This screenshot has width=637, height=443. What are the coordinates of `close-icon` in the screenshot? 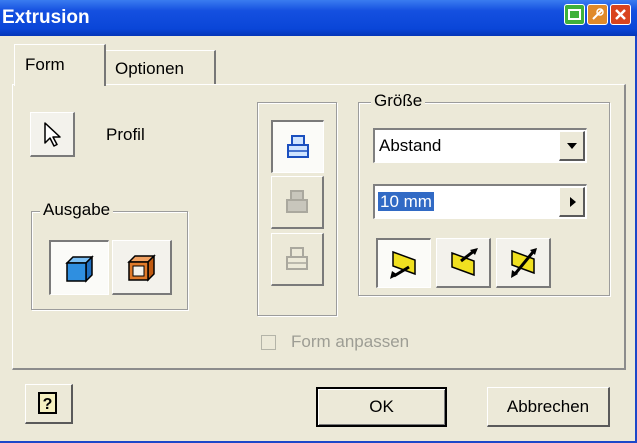 It's located at (620, 14).